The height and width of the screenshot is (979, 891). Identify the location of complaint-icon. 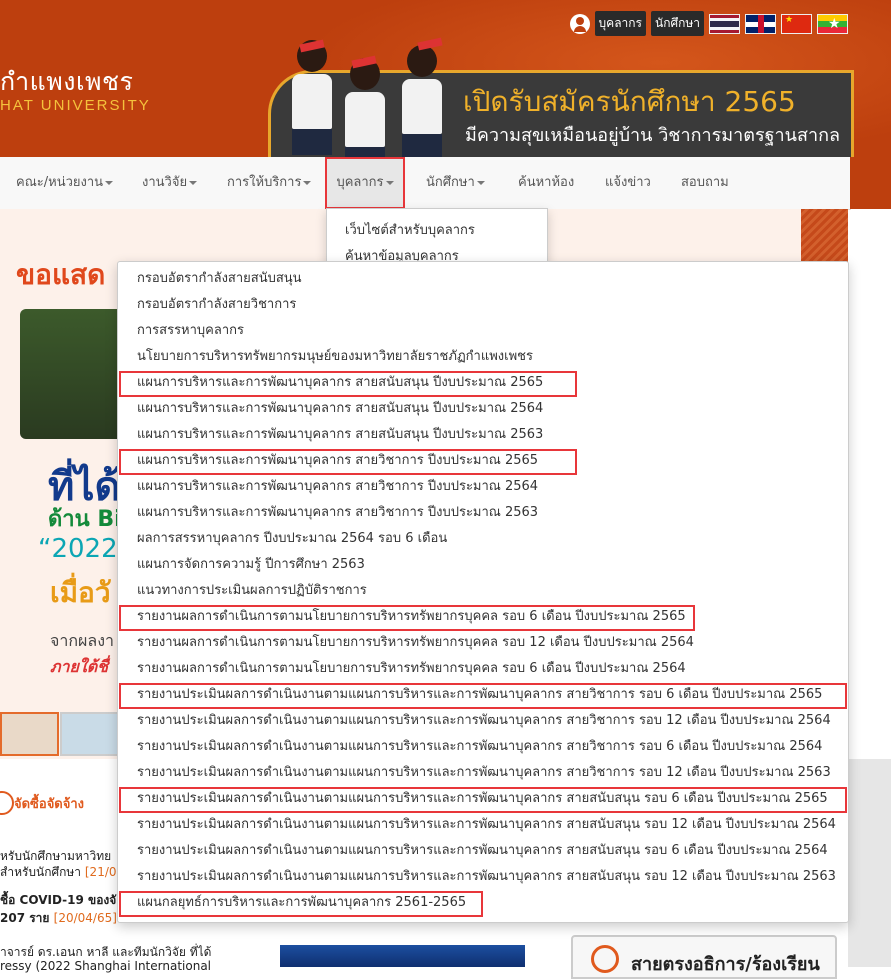
(605, 959).